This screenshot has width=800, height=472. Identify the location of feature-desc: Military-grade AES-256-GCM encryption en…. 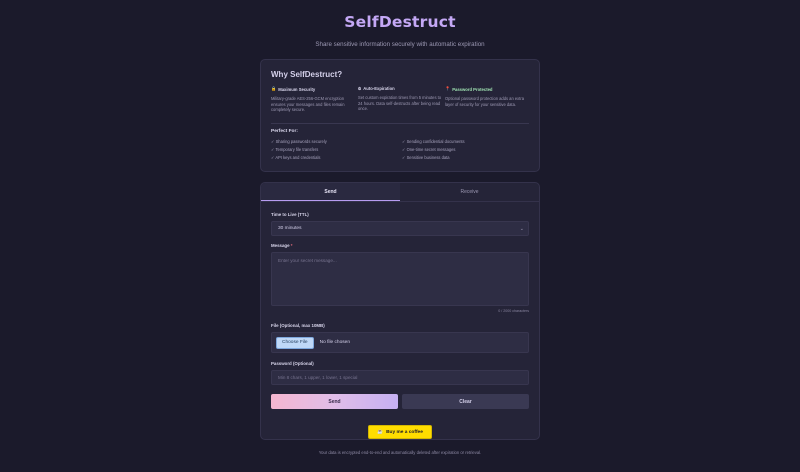
(308, 104).